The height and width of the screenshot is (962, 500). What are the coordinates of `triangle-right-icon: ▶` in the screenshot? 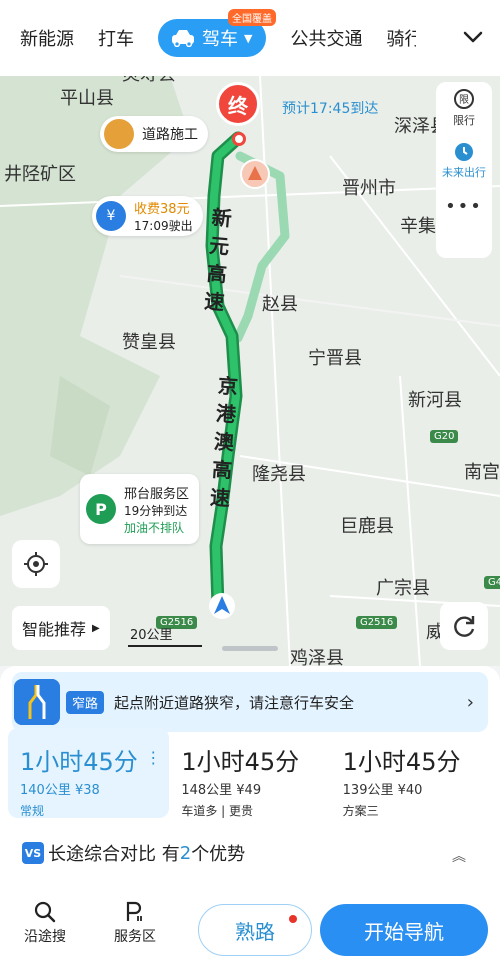 It's located at (96, 628).